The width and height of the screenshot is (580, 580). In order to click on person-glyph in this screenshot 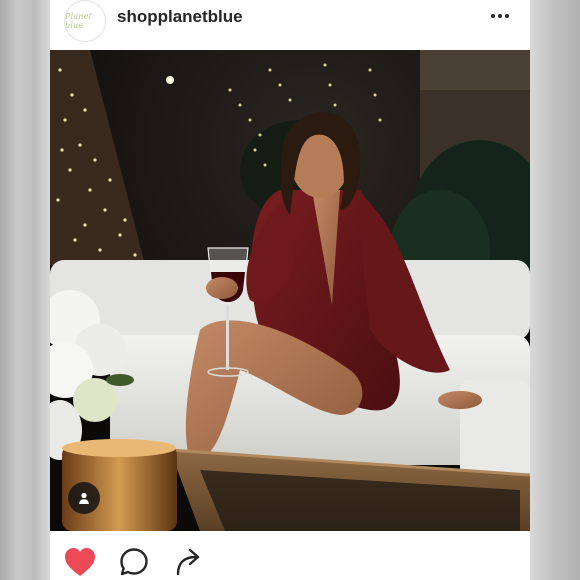, I will do `click(84, 498)`.